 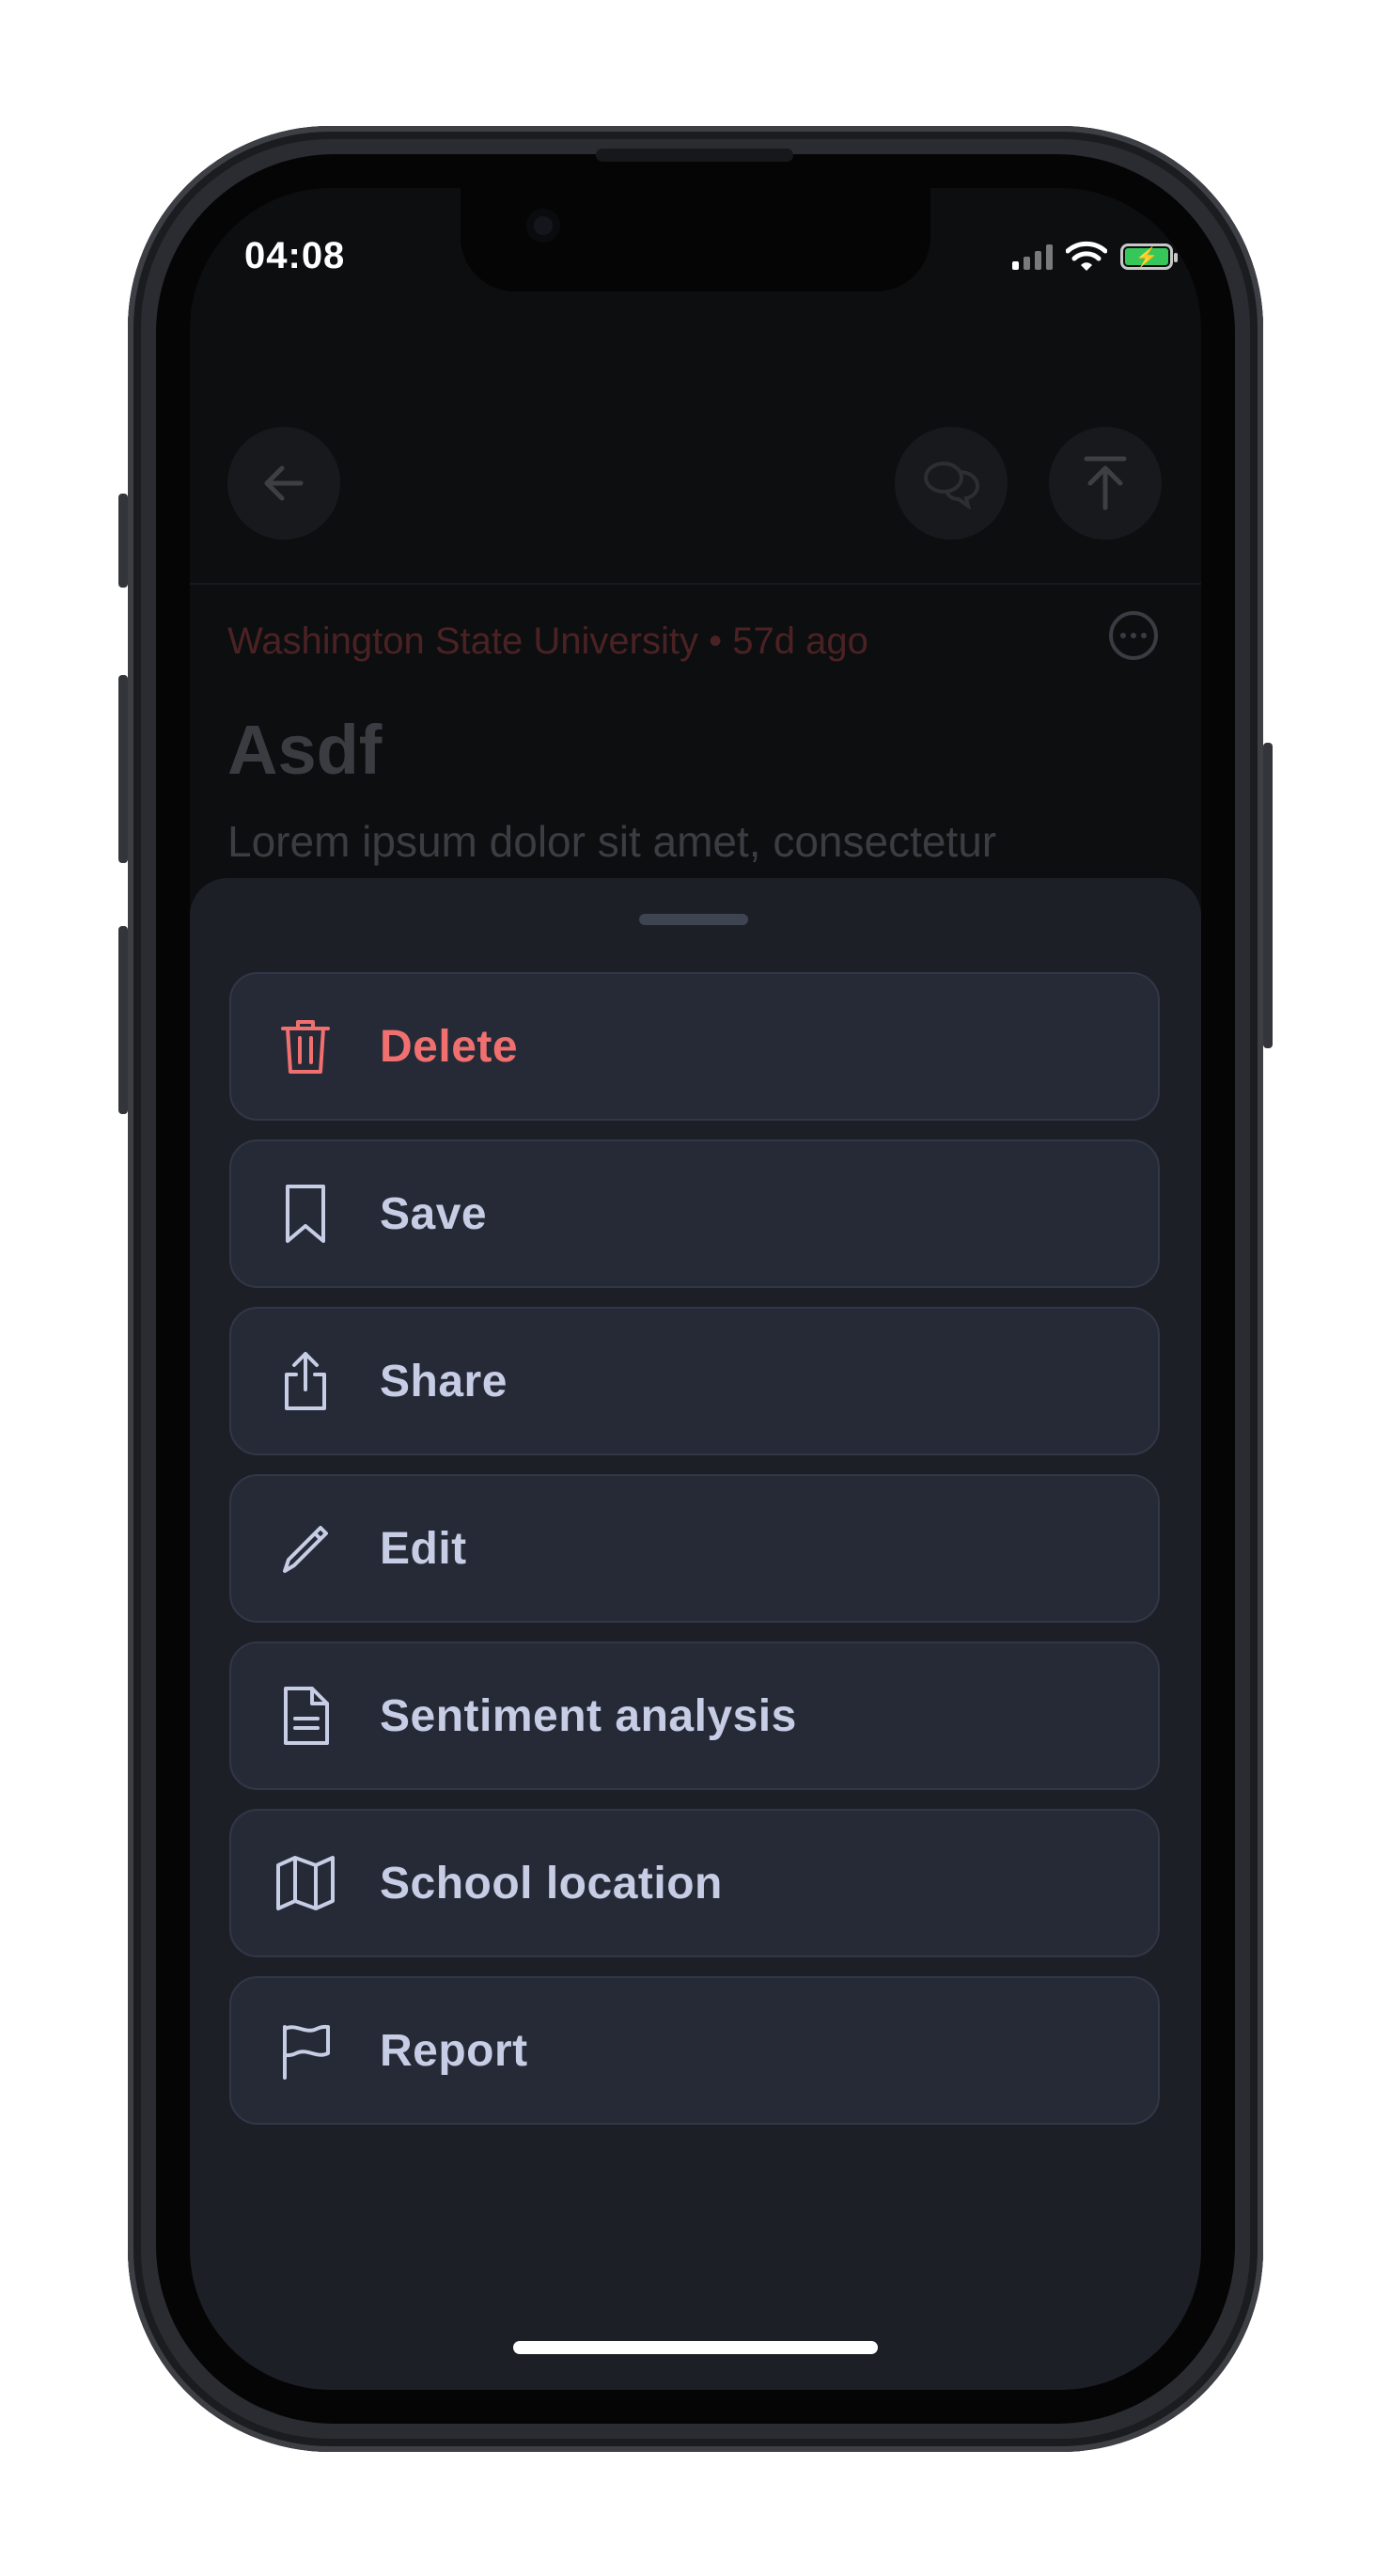 What do you see at coordinates (1032, 256) in the screenshot?
I see `cellular-signal-icon` at bounding box center [1032, 256].